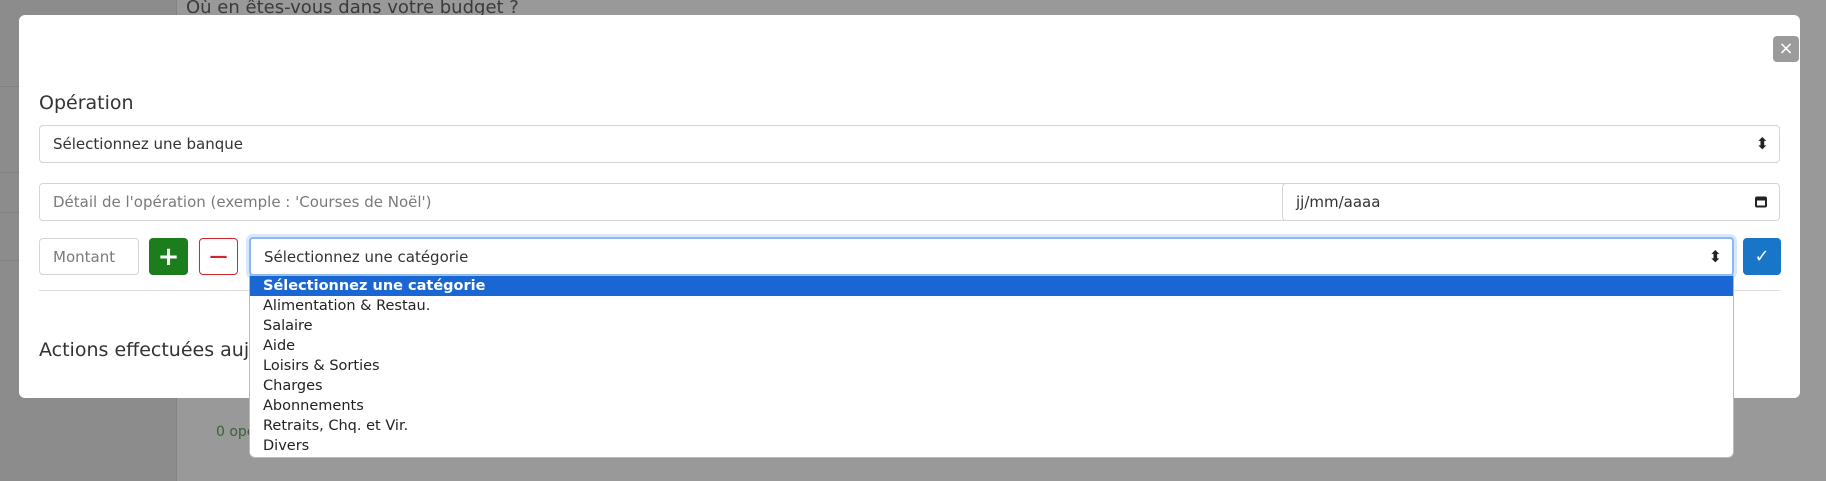 This screenshot has height=481, width=1826. Describe the element at coordinates (1761, 202) in the screenshot. I see `calendar-icon` at that location.